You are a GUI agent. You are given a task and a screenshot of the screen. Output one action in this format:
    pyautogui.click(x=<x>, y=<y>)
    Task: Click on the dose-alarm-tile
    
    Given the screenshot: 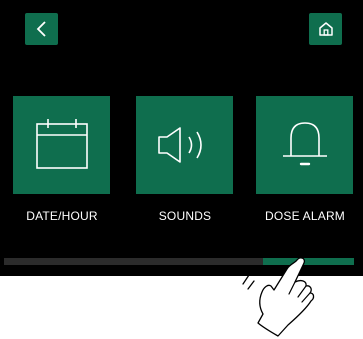 What is the action you would take?
    pyautogui.click(x=304, y=145)
    